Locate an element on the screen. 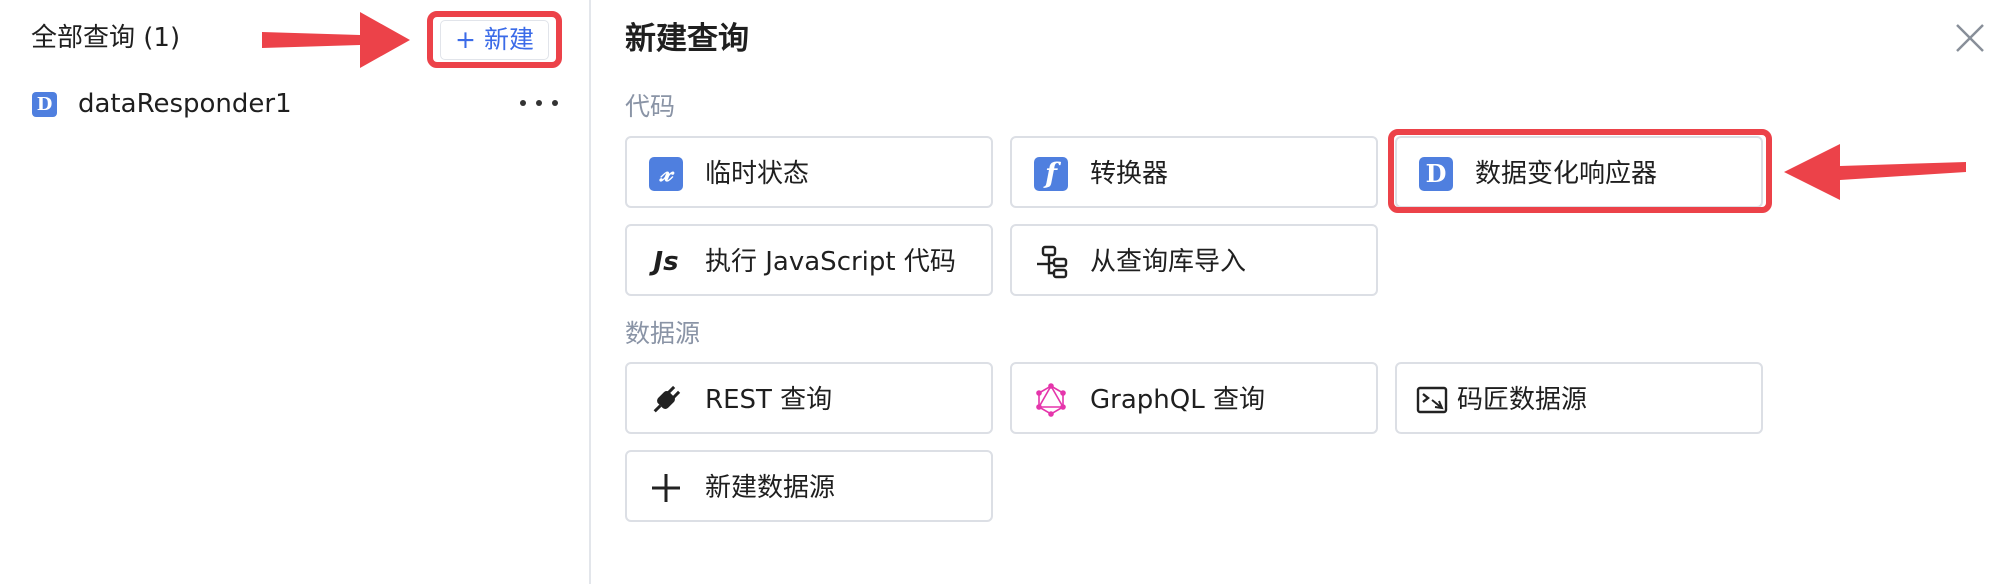 This screenshot has width=2012, height=584. panel-title: 新建查询 is located at coordinates (687, 39).